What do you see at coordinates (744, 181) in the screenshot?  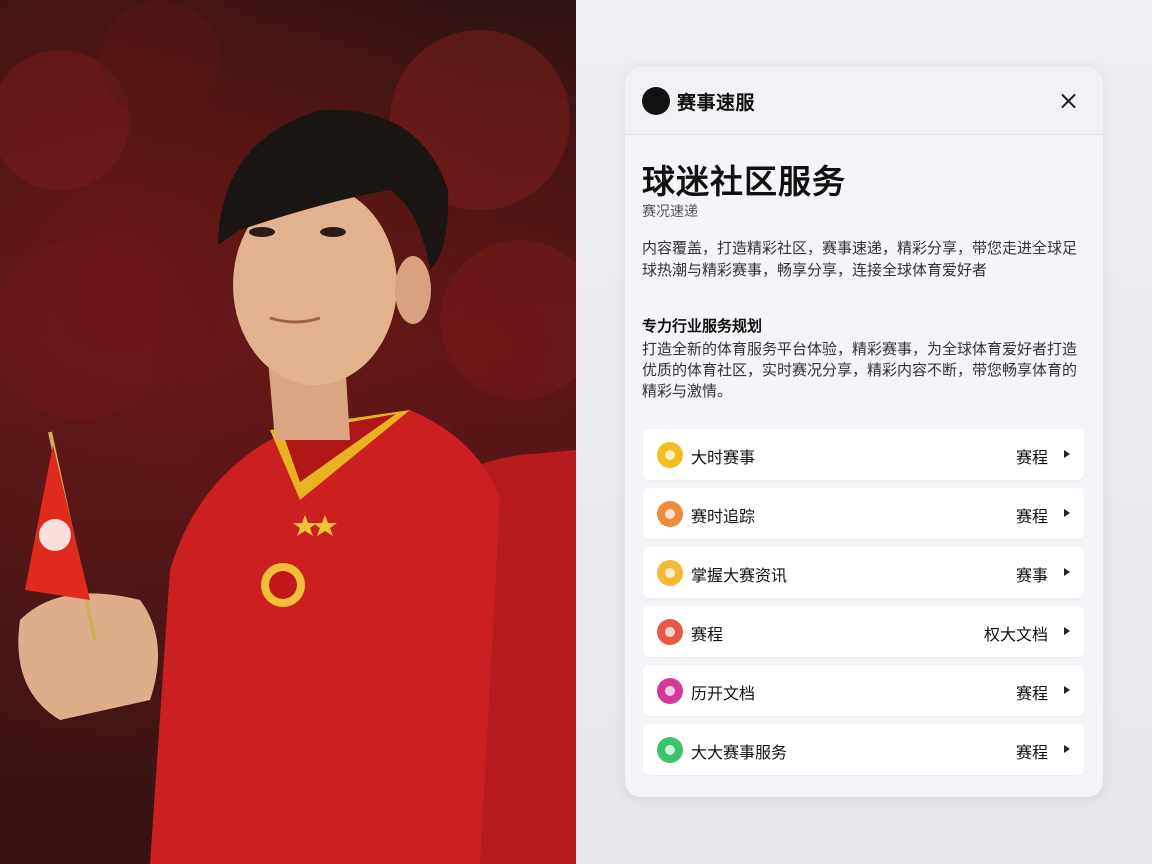 I see `page-title: 球迷社区服务` at bounding box center [744, 181].